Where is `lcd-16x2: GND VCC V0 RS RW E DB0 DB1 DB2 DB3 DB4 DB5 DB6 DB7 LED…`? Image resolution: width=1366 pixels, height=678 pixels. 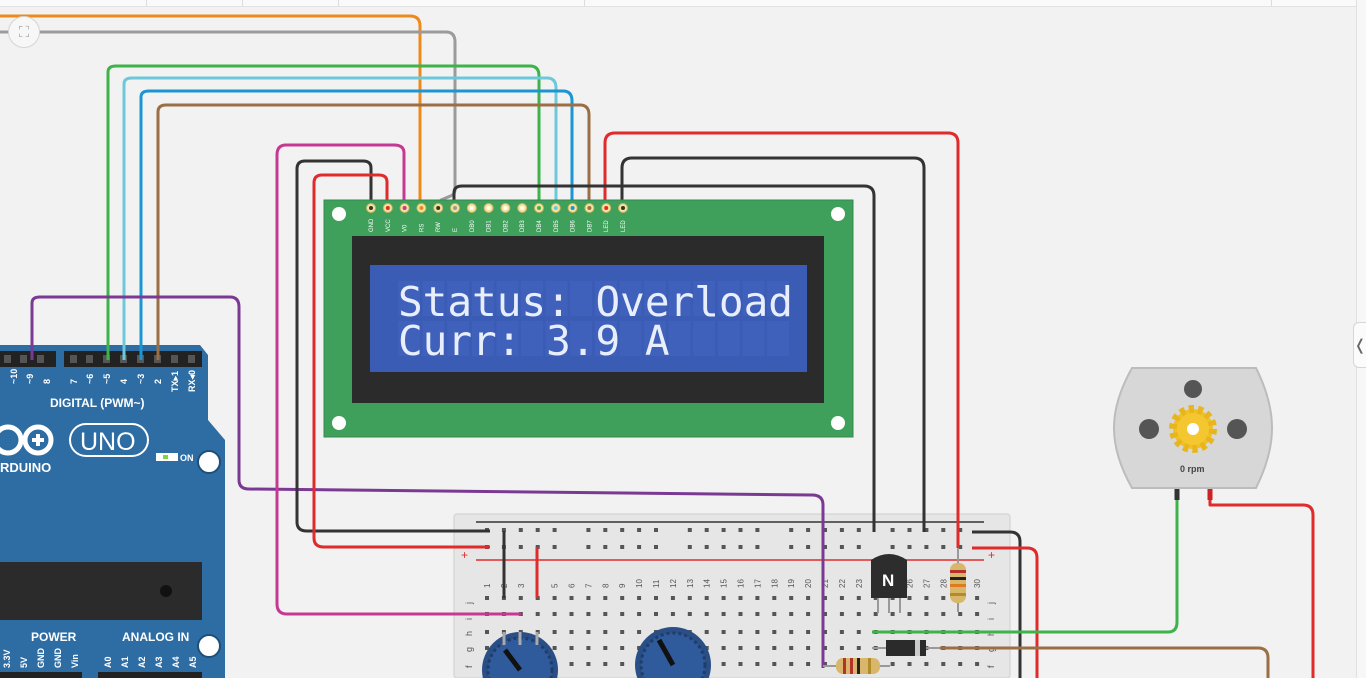
lcd-16x2: GND VCC V0 RS RW E DB0 DB1 DB2 DB3 DB4 DB5 DB6 DB7 LED… is located at coordinates (588, 318).